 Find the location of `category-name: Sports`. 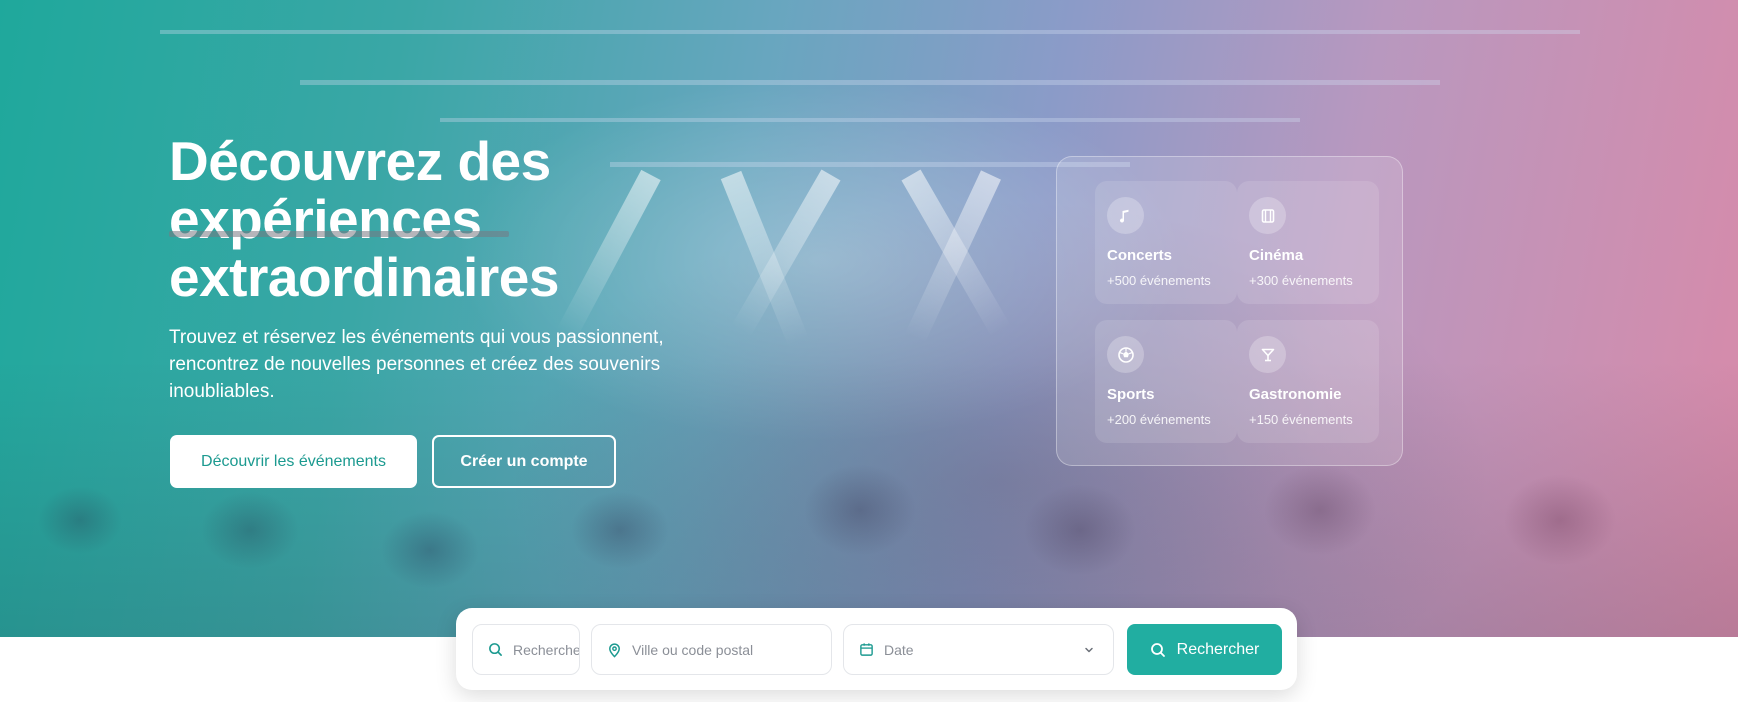

category-name: Sports is located at coordinates (1131, 394).